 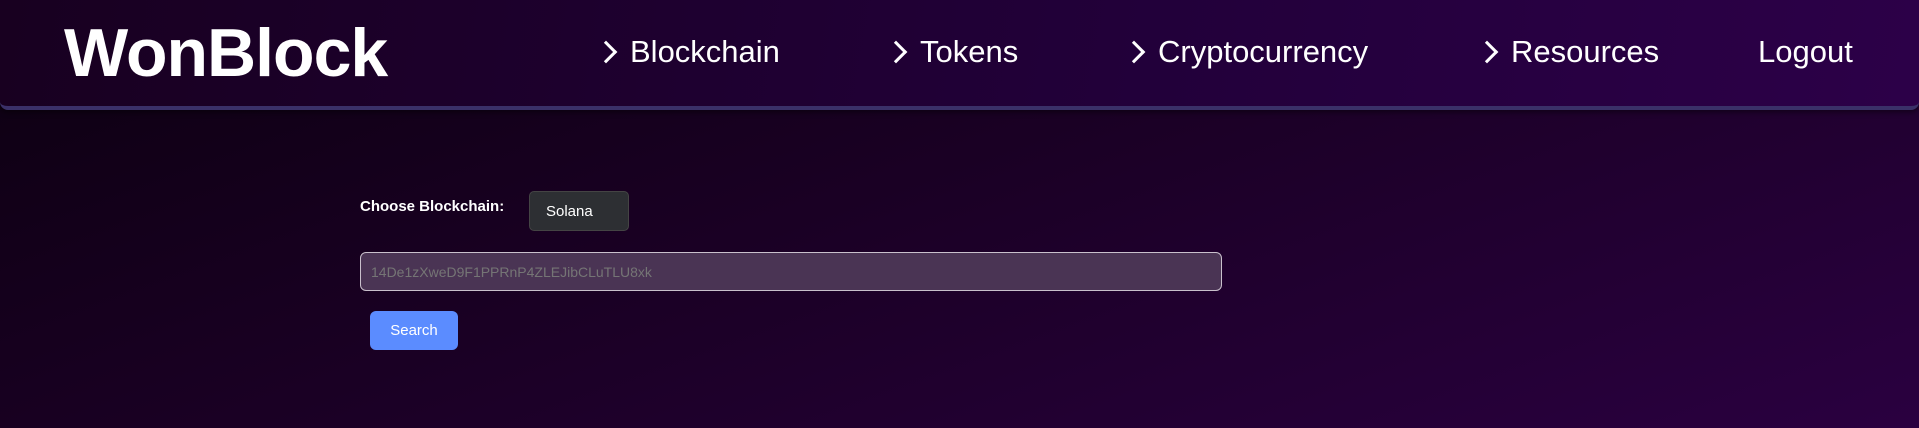 I want to click on address-input, so click(x=791, y=271).